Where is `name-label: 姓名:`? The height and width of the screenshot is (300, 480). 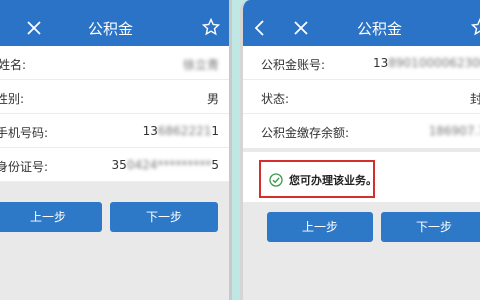
name-label: 姓名: is located at coordinates (13, 65).